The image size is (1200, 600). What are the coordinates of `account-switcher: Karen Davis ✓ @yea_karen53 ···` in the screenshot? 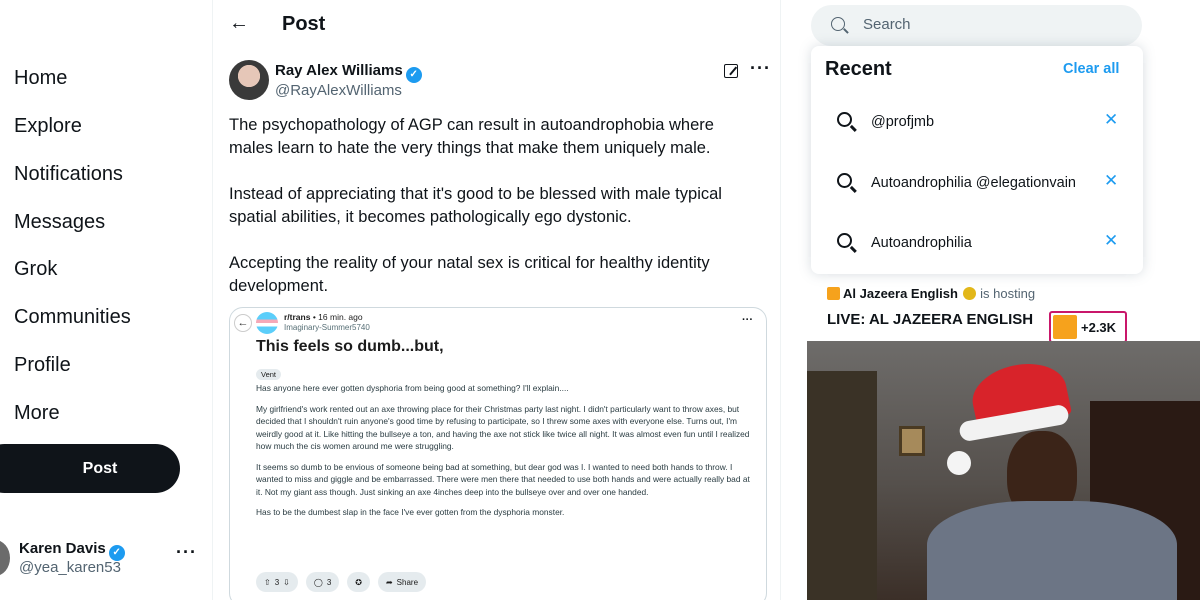 It's located at (100, 560).